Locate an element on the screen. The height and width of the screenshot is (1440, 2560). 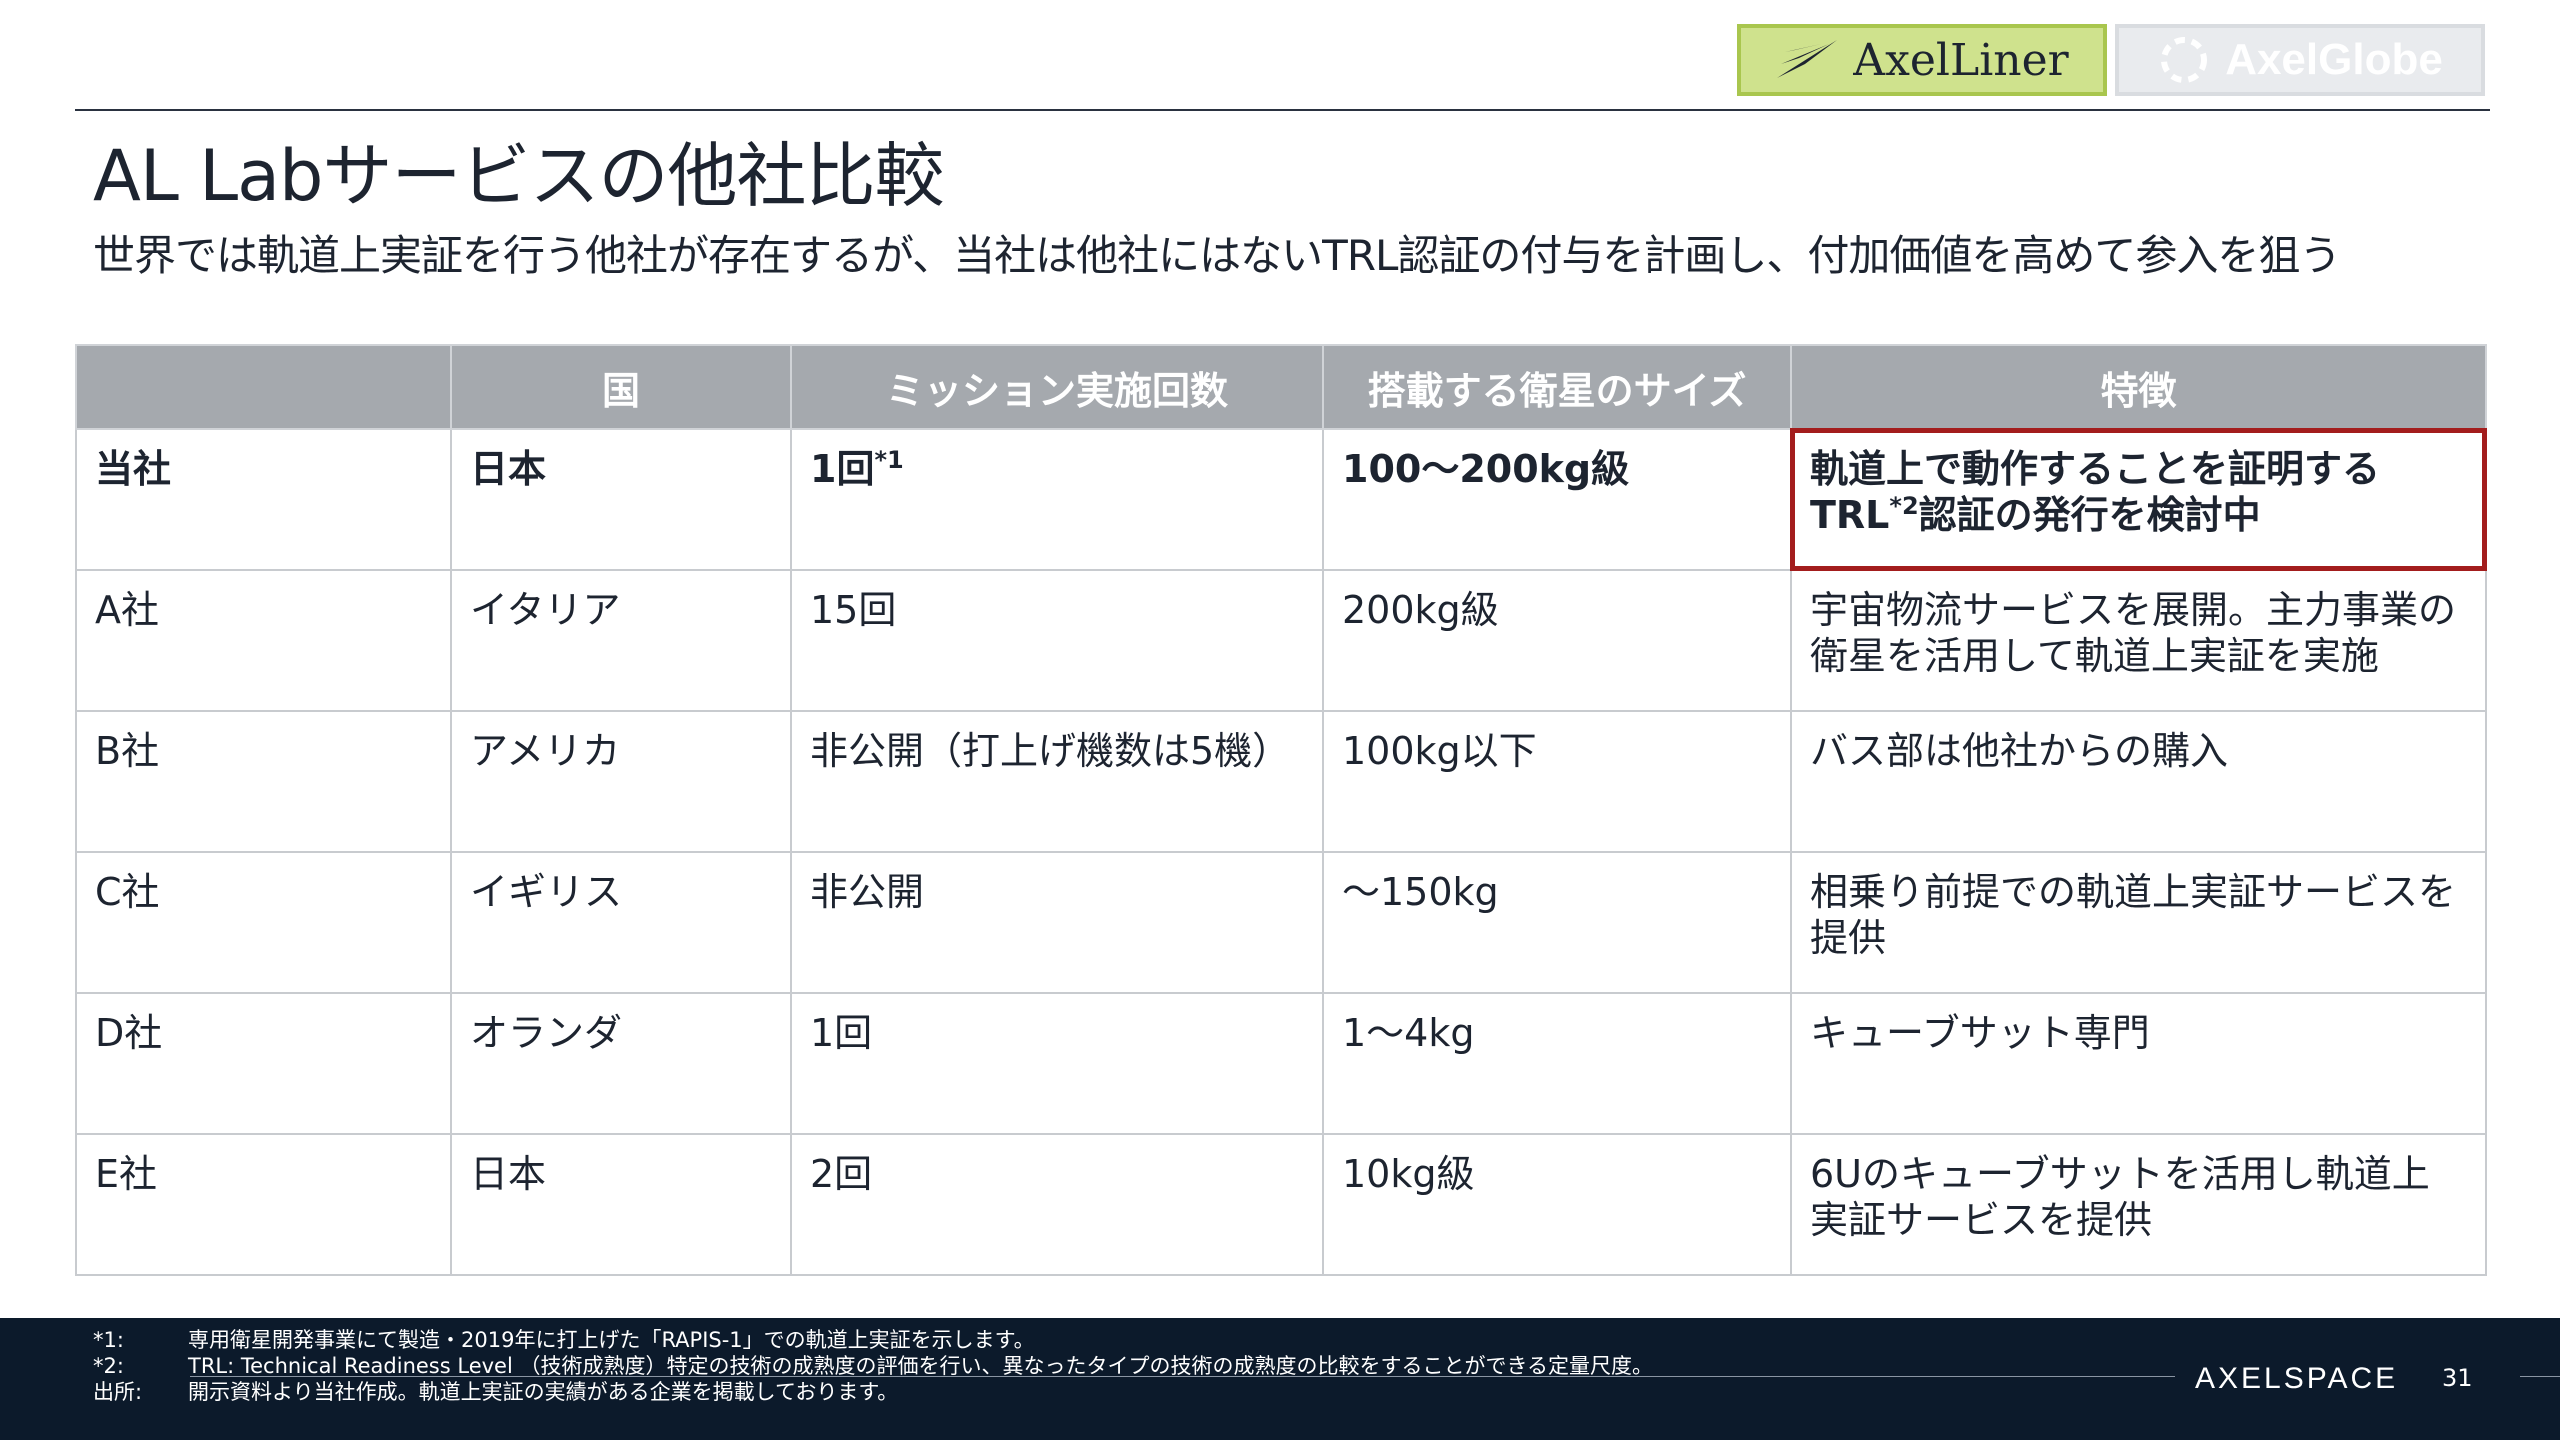
footnote-mark: *1: is located at coordinates (108, 1340).